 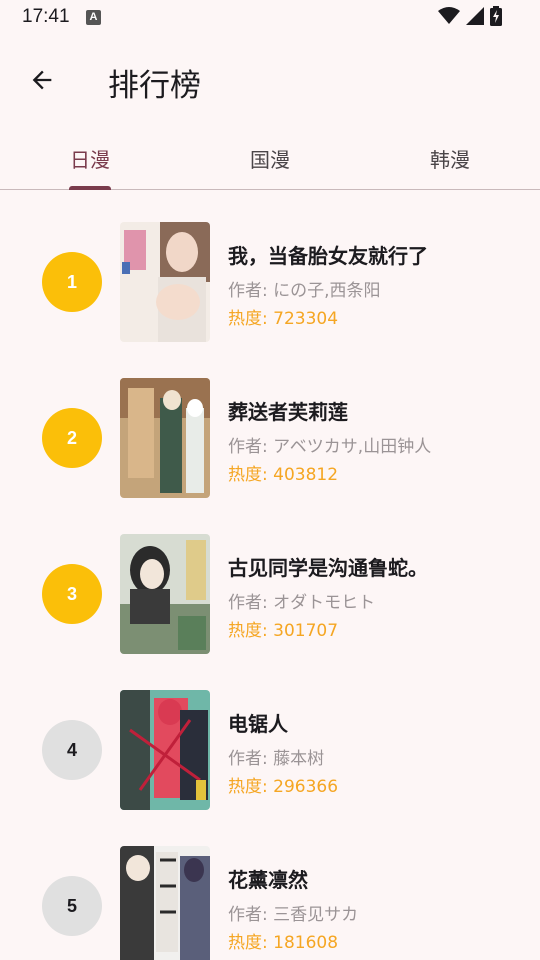 I want to click on page-title: 排行榜, so click(x=154, y=86).